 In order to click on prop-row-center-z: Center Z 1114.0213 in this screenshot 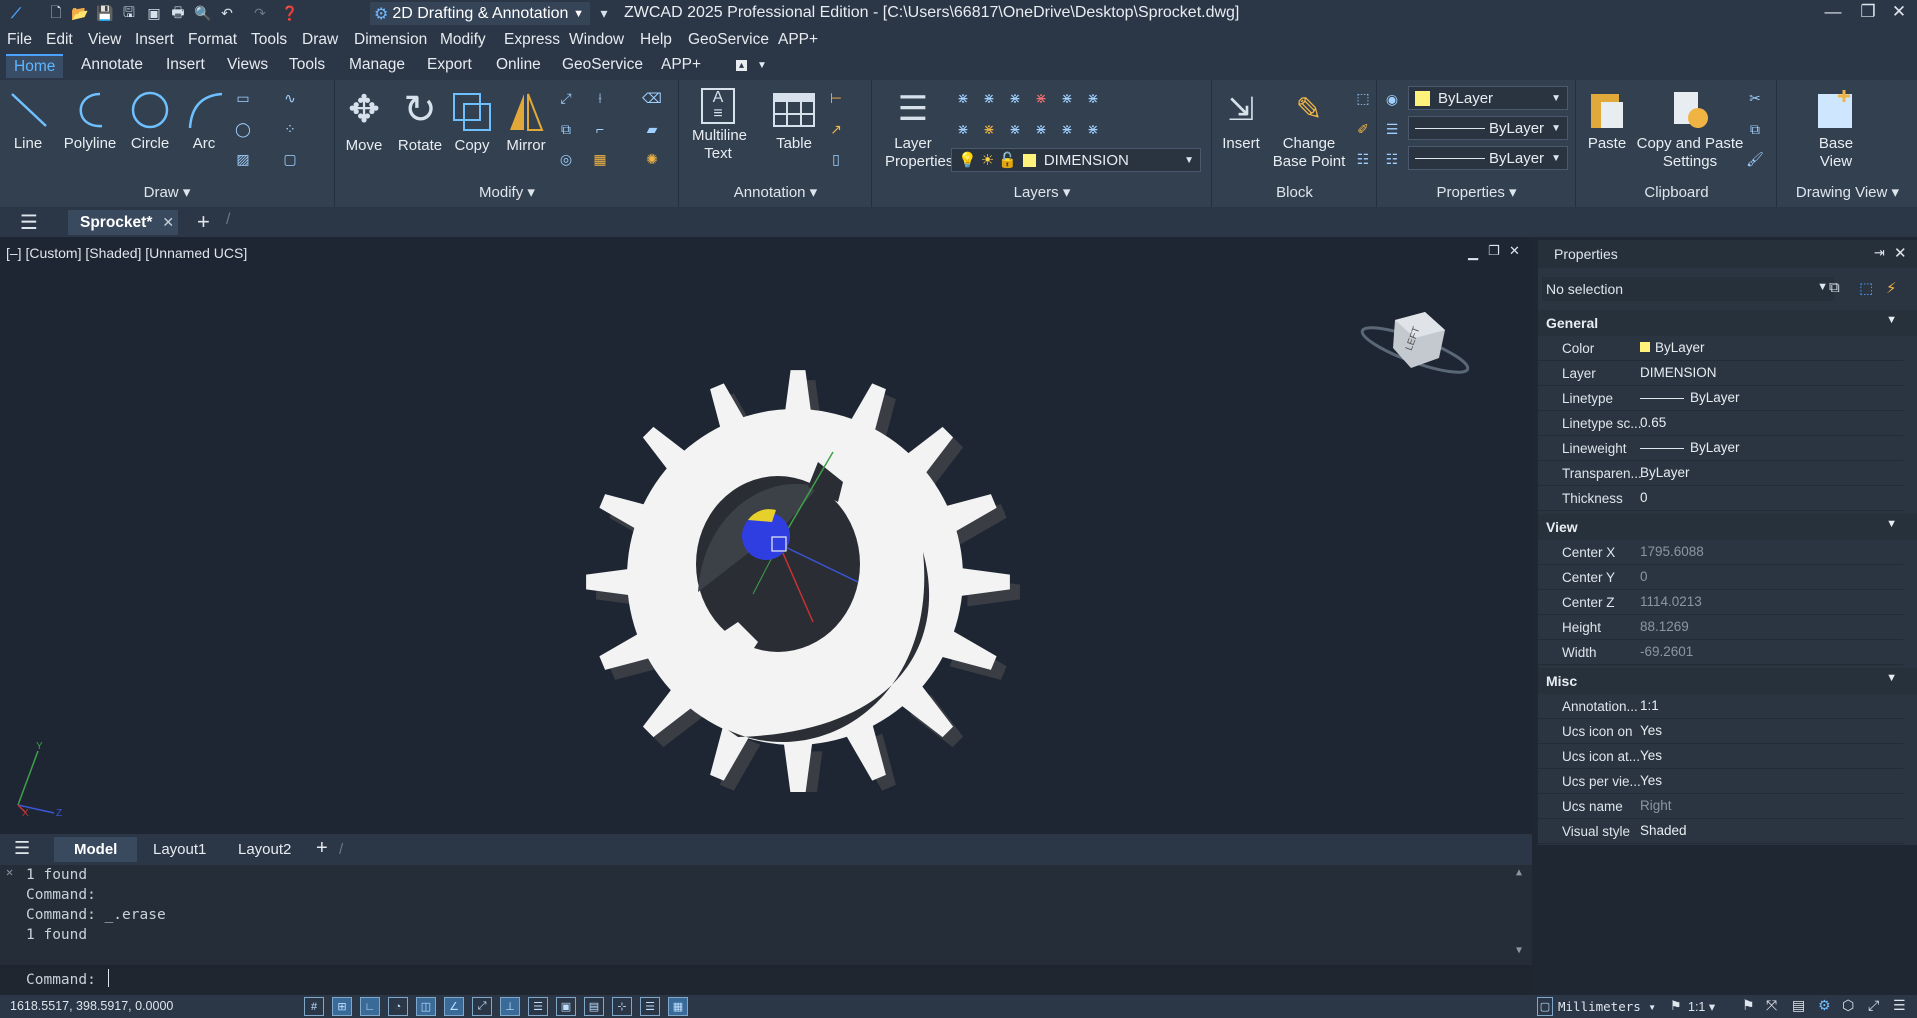, I will do `click(1720, 602)`.